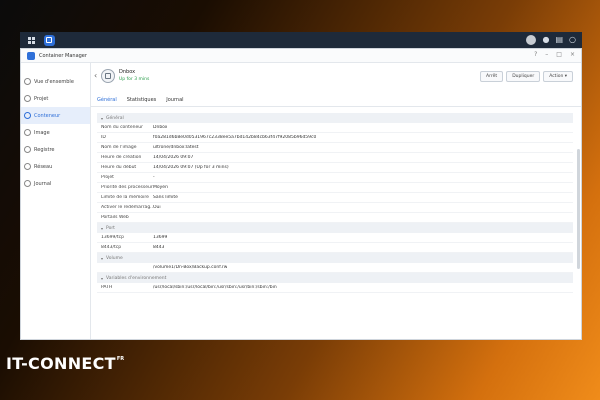 This screenshot has height=400, width=600. What do you see at coordinates (558, 76) in the screenshot?
I see `action-menu-button: Action ▾` at bounding box center [558, 76].